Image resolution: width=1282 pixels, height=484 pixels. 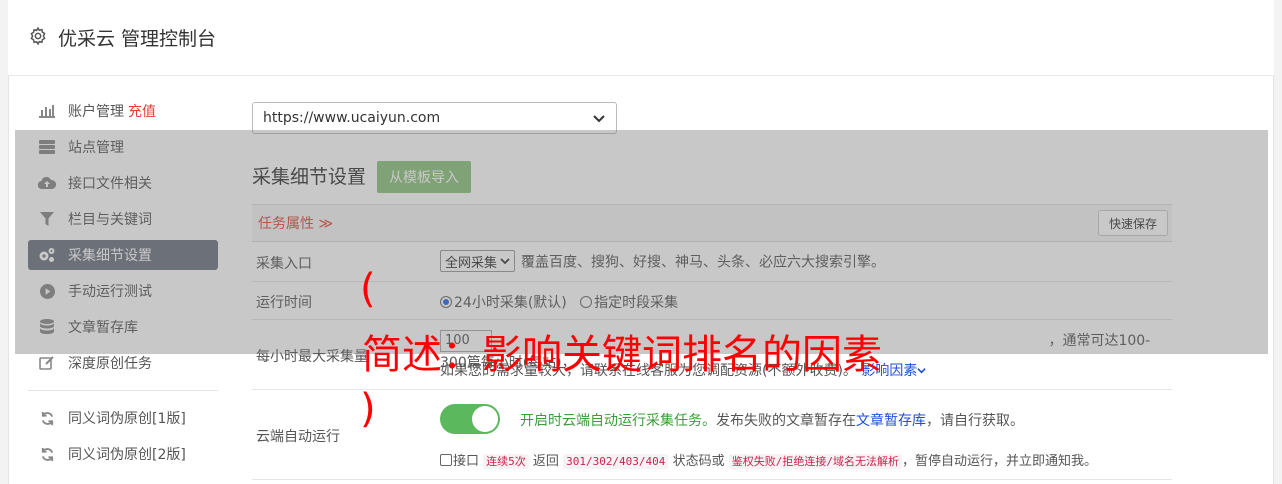 What do you see at coordinates (123, 390) in the screenshot?
I see `sidebar-divider` at bounding box center [123, 390].